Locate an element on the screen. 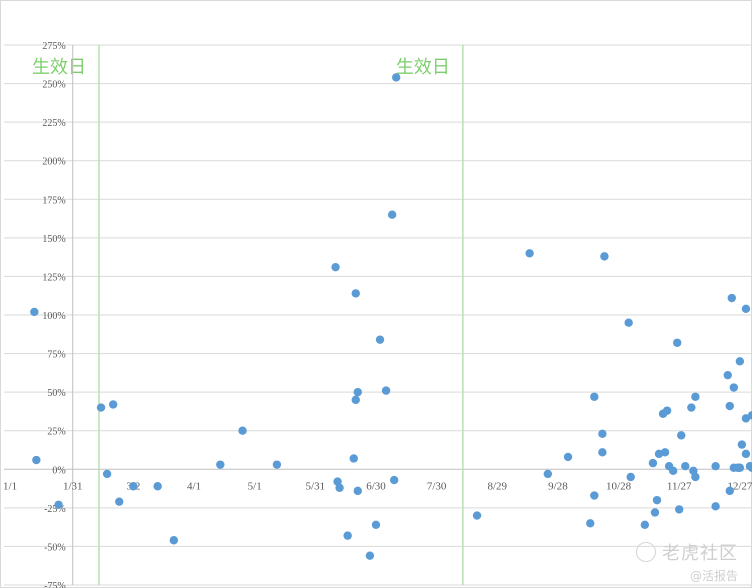  x-tick-label: 8/29 is located at coordinates (497, 486).